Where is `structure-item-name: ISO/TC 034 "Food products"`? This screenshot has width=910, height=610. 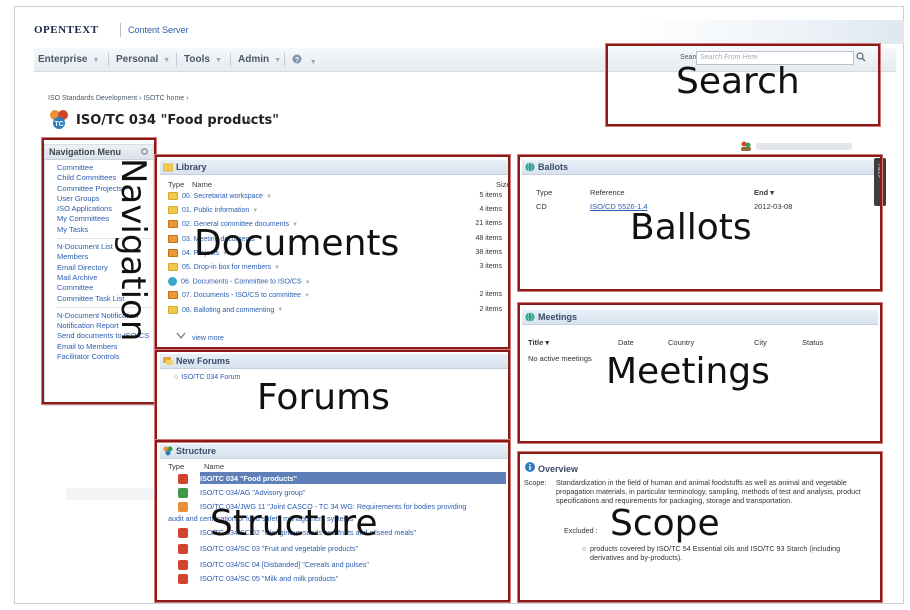 structure-item-name: ISO/TC 034 "Food products" is located at coordinates (248, 478).